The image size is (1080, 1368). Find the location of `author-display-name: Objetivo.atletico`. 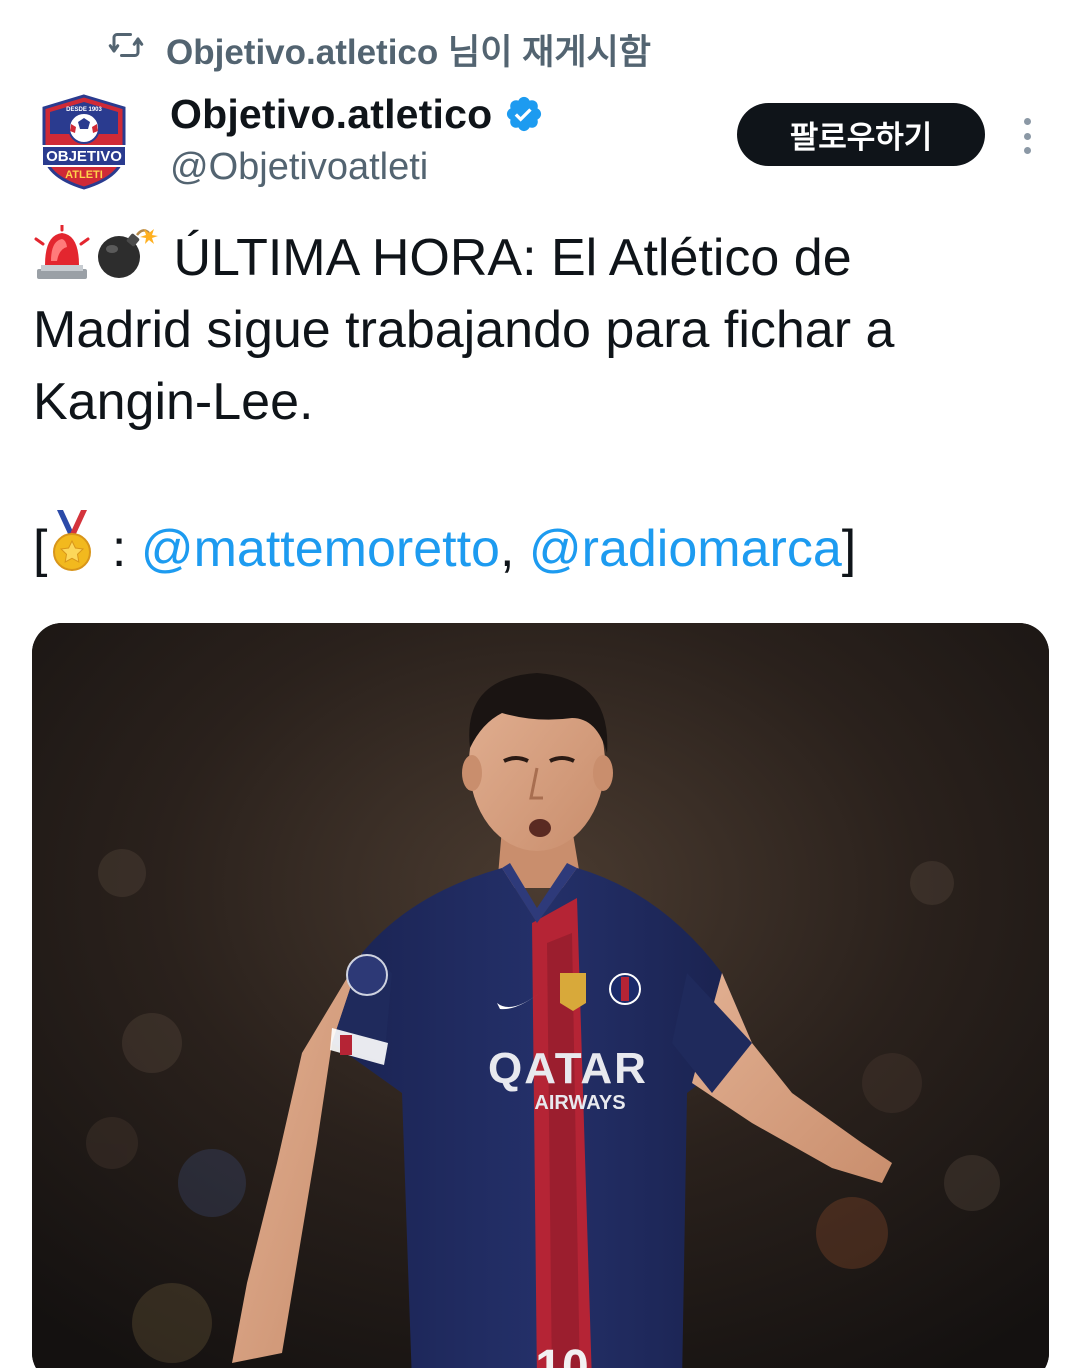

author-display-name: Objetivo.atletico is located at coordinates (331, 114).